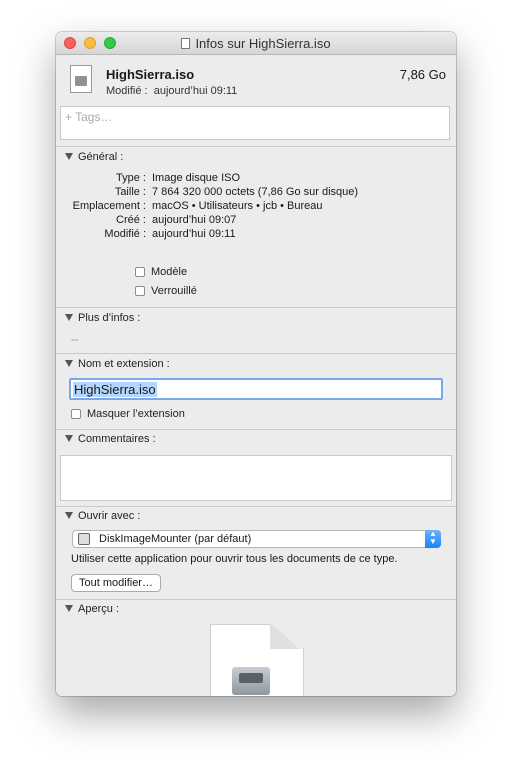 This screenshot has height=777, width=512. Describe the element at coordinates (125, 234) in the screenshot. I see `info-label-modified: Modifié :` at that location.